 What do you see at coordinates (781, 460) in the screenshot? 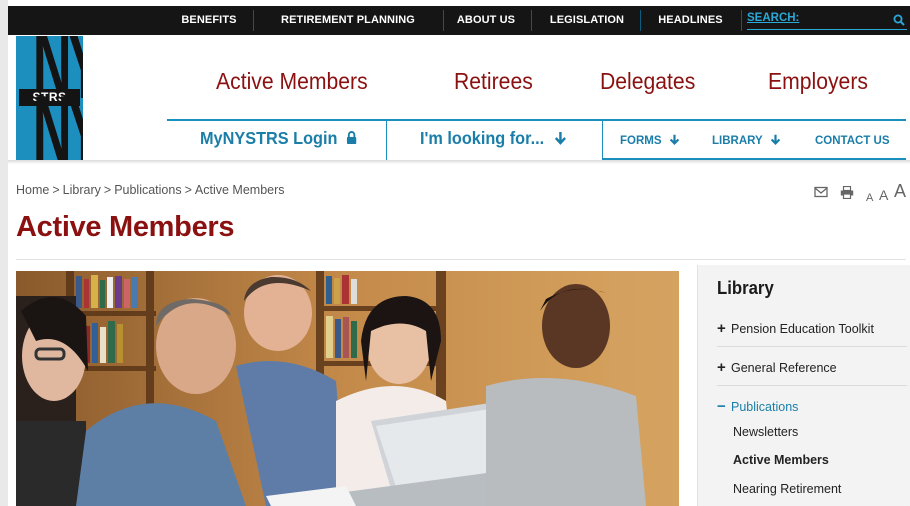
I see `sidebar-subitem-active-members: Active Members` at bounding box center [781, 460].